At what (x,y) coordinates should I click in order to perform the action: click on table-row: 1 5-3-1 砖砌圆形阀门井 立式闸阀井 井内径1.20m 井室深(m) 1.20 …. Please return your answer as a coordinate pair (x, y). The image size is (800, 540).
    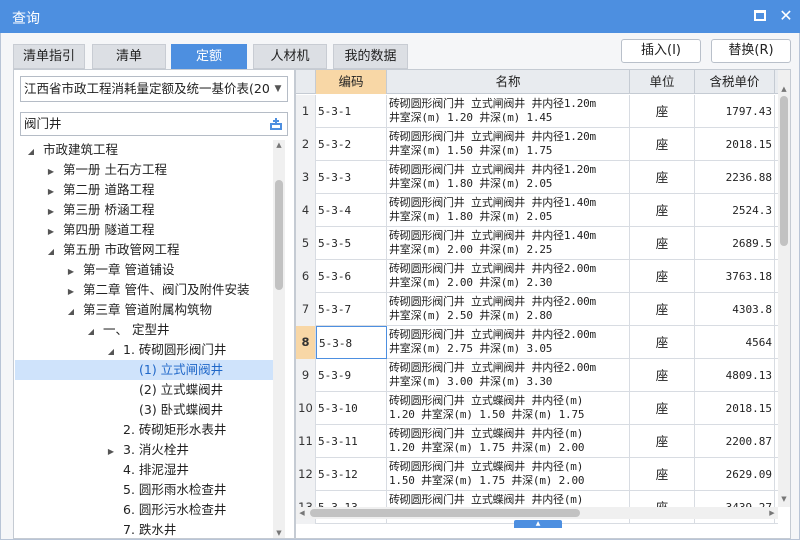
    Looking at the image, I should click on (537, 111).